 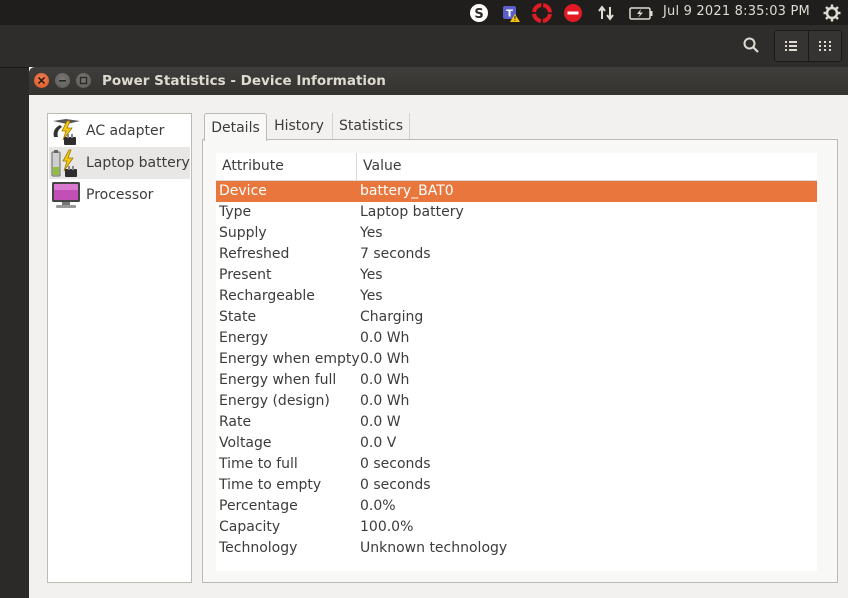 What do you see at coordinates (138, 163) in the screenshot?
I see `device-item-label: Laptop battery` at bounding box center [138, 163].